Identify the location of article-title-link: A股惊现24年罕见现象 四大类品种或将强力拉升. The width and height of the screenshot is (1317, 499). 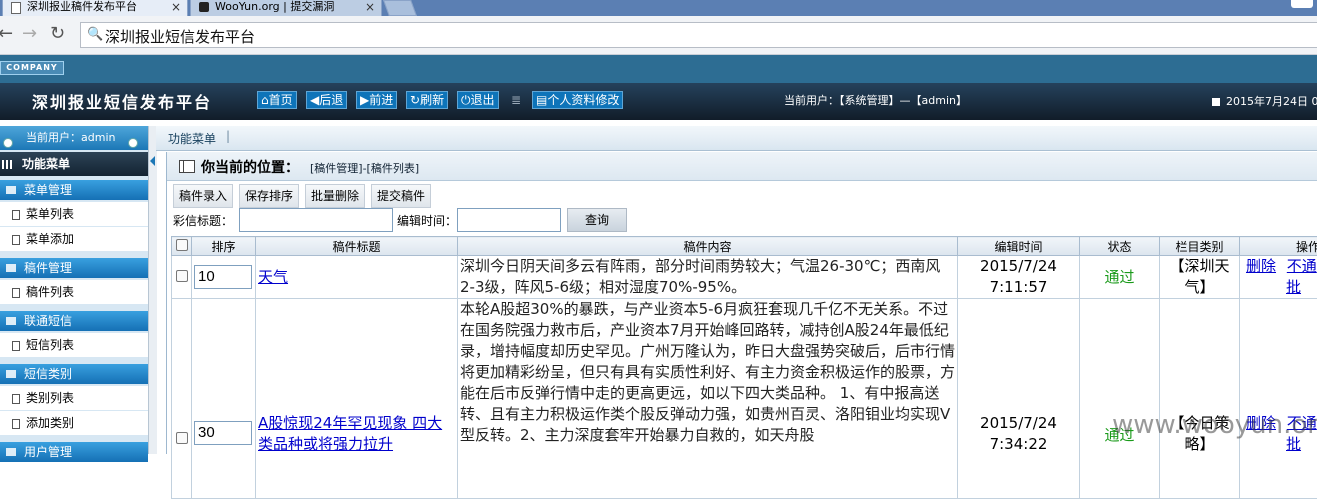
(350, 433).